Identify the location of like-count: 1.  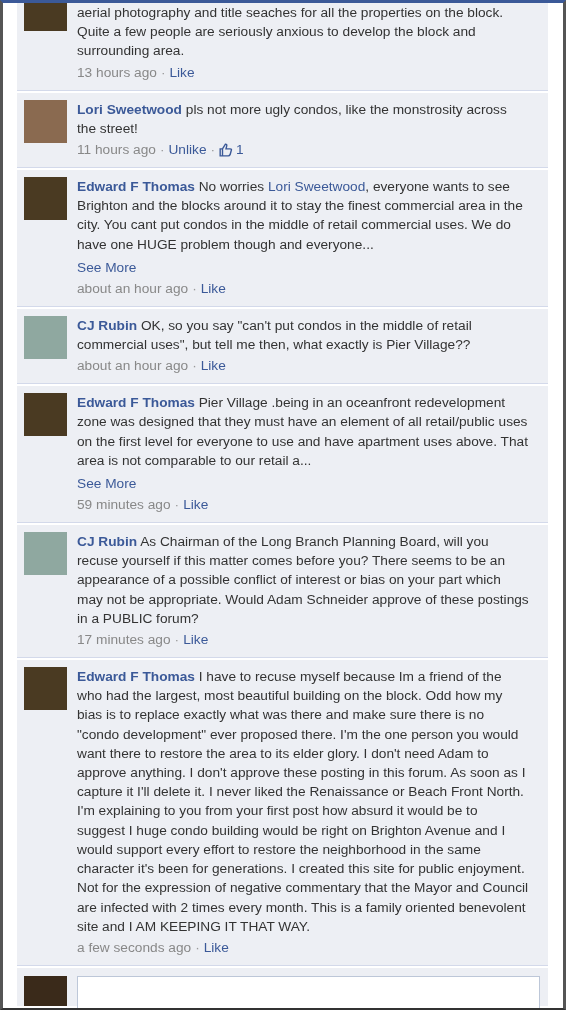
(231, 149).